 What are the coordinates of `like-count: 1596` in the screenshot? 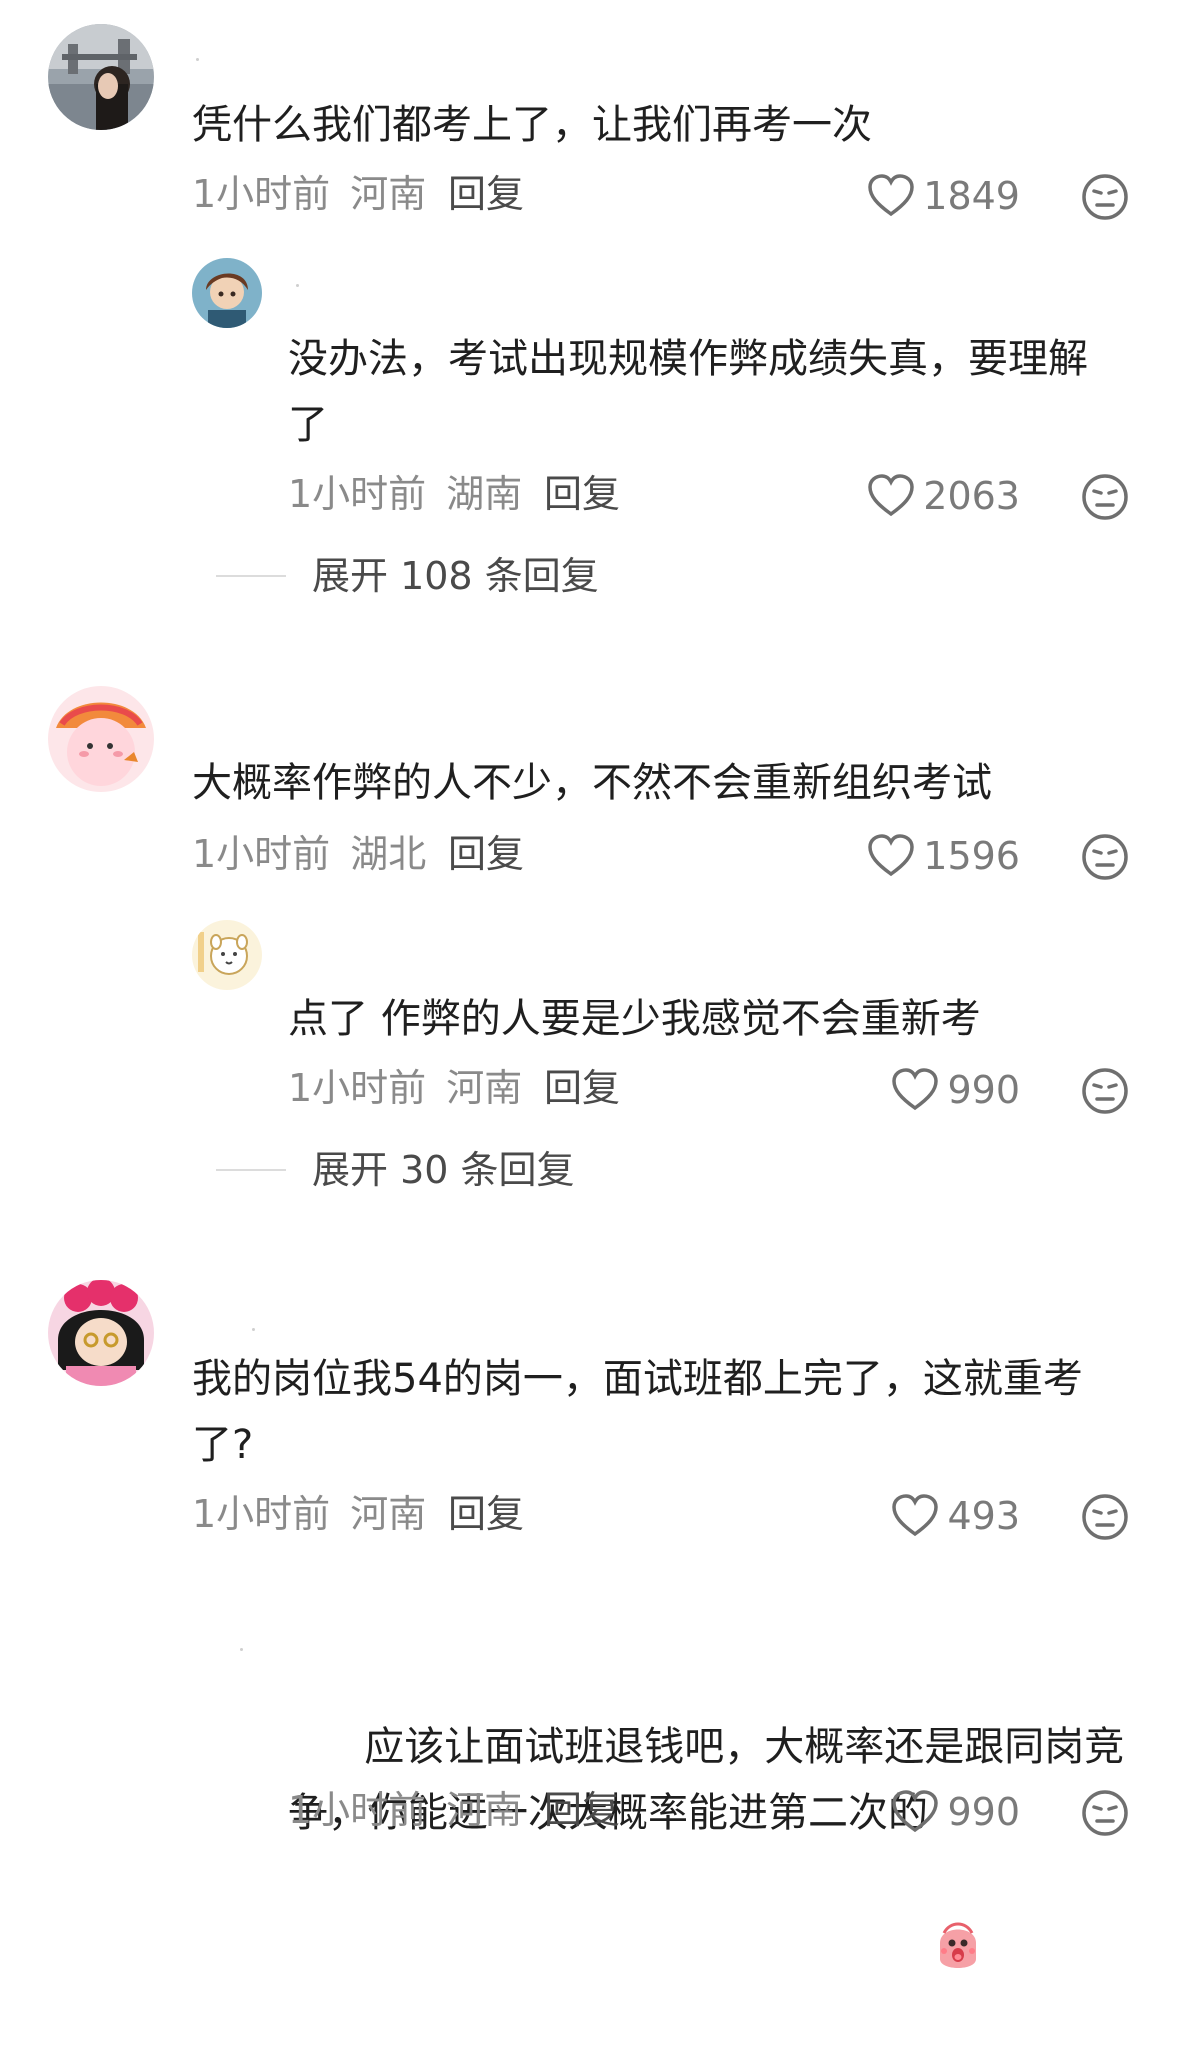 It's located at (971, 856).